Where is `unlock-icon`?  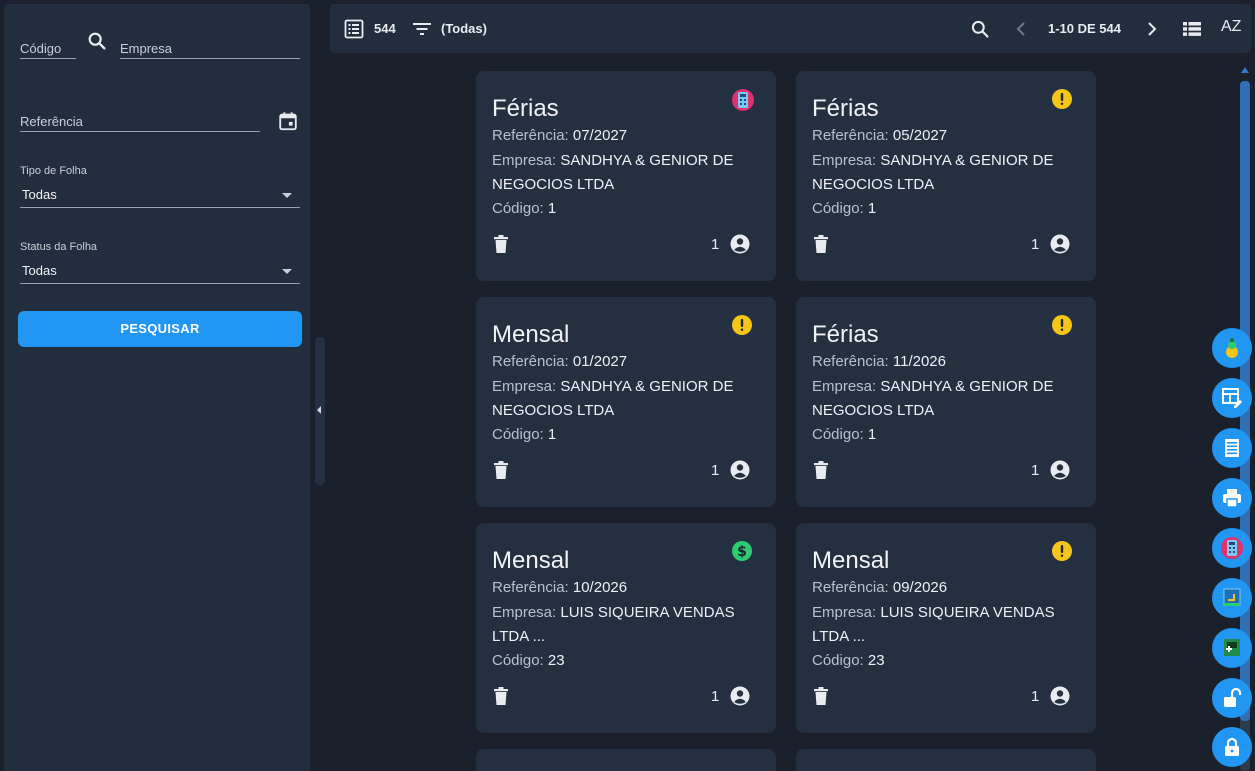 unlock-icon is located at coordinates (1233, 697).